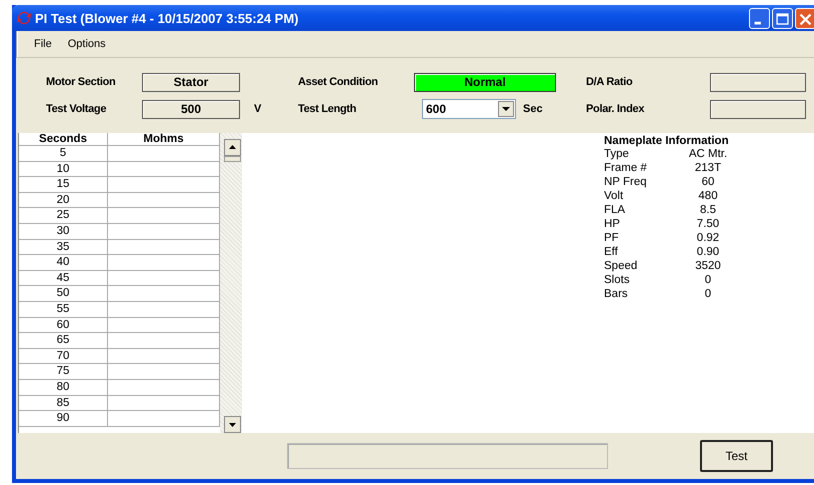  Describe the element at coordinates (667, 141) in the screenshot. I see `nameplate-title: Nameplate Information` at that location.